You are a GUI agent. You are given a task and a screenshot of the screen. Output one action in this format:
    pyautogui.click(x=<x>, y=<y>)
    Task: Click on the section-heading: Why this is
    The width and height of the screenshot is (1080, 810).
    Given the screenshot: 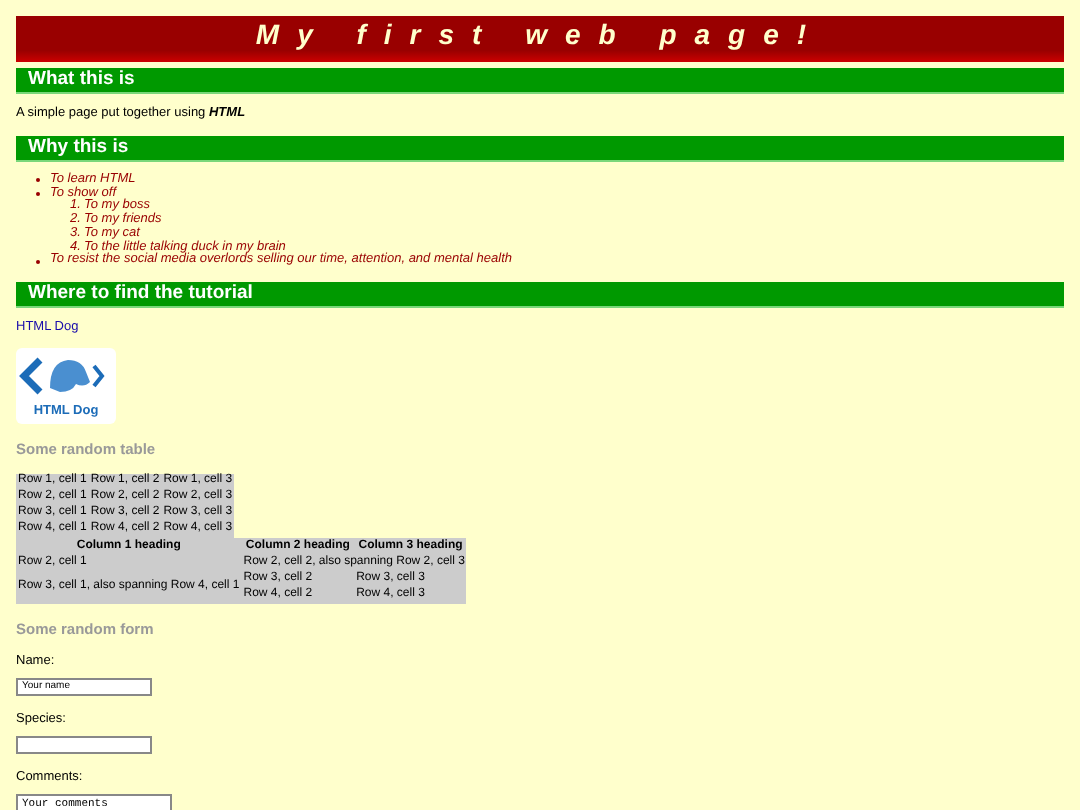 What is the action you would take?
    pyautogui.click(x=540, y=148)
    